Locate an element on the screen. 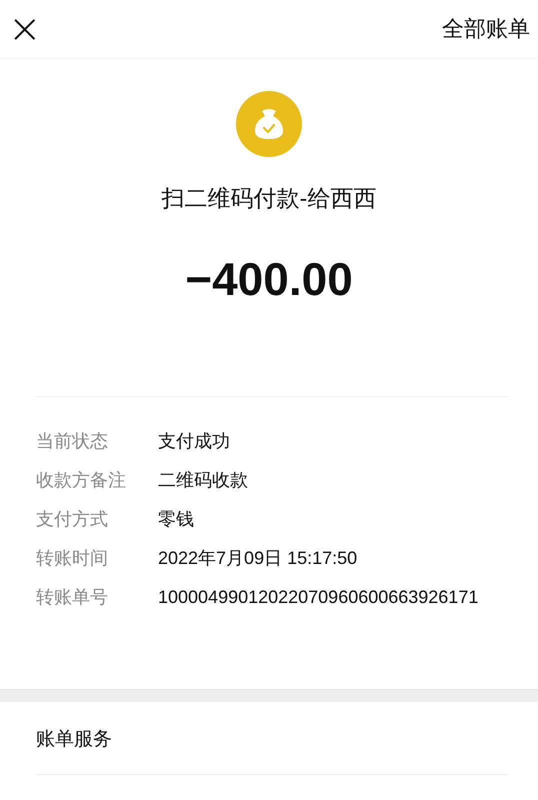 The image size is (538, 800). section-title: 账单服务 is located at coordinates (74, 740).